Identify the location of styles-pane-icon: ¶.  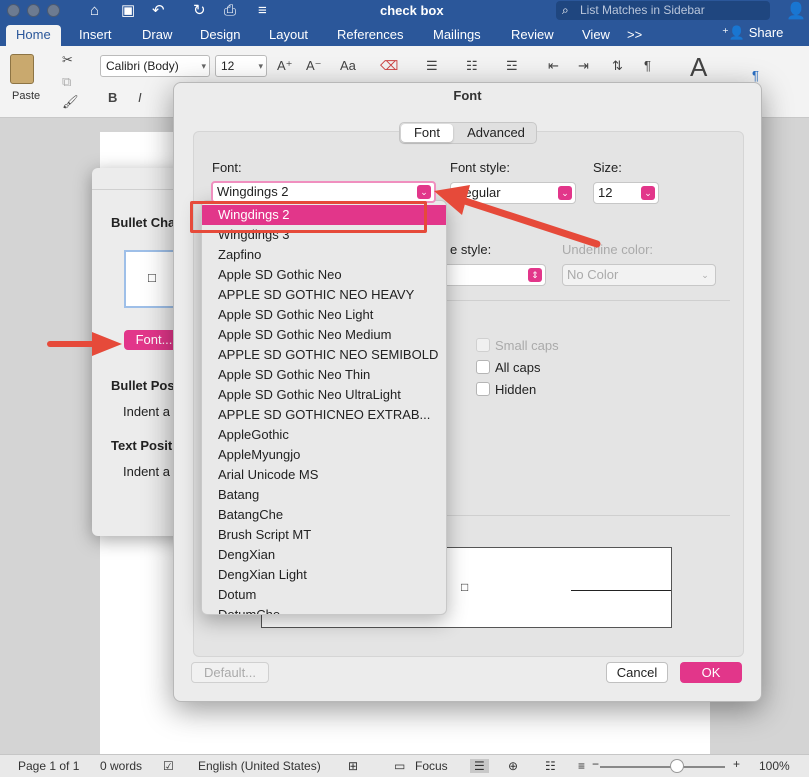
(755, 75).